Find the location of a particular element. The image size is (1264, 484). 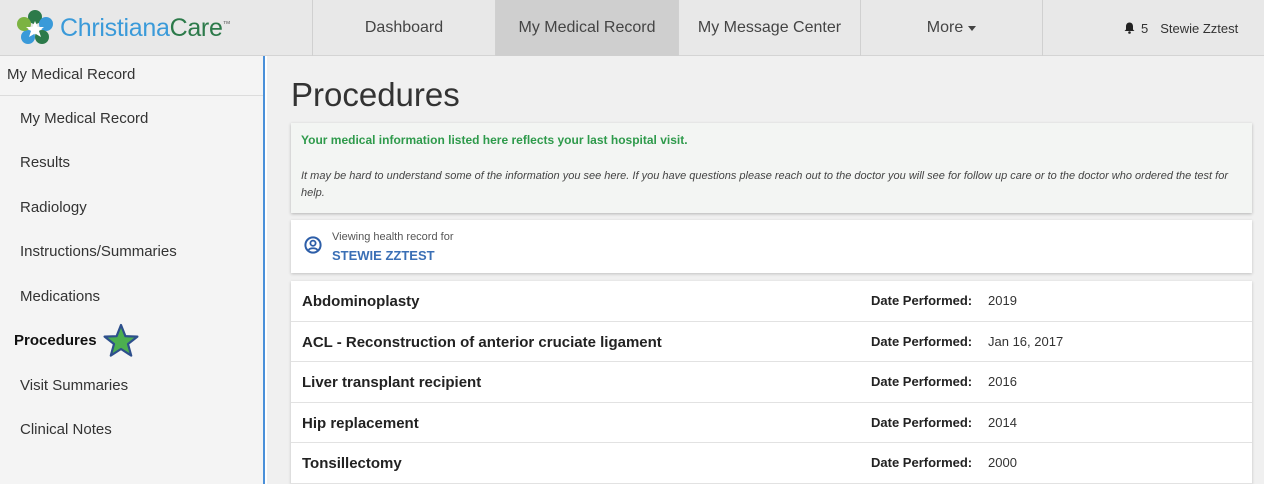

list-item: Abdominoplasty Date Performed: 2019 is located at coordinates (771, 301).